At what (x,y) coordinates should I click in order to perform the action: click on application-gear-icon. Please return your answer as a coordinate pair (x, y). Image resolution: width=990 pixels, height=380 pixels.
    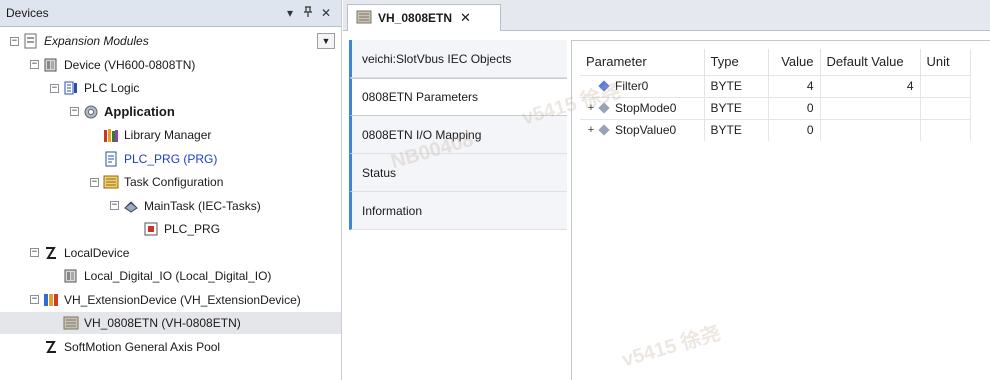
    Looking at the image, I should click on (91, 112).